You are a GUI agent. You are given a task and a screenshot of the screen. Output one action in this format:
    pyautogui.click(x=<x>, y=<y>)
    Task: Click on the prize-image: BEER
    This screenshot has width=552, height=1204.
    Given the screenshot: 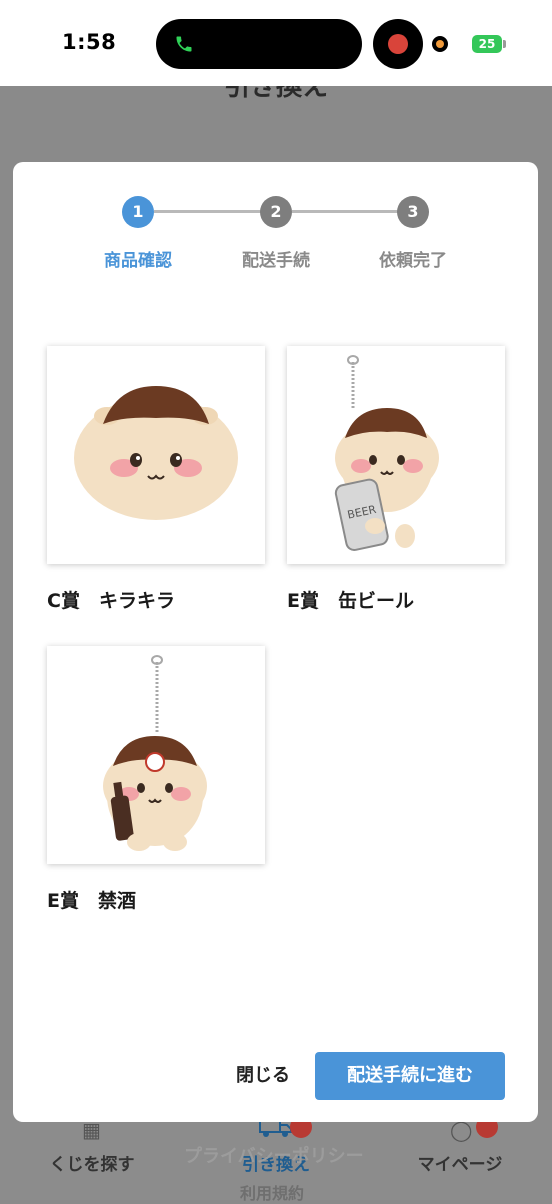 What is the action you would take?
    pyautogui.click(x=396, y=455)
    